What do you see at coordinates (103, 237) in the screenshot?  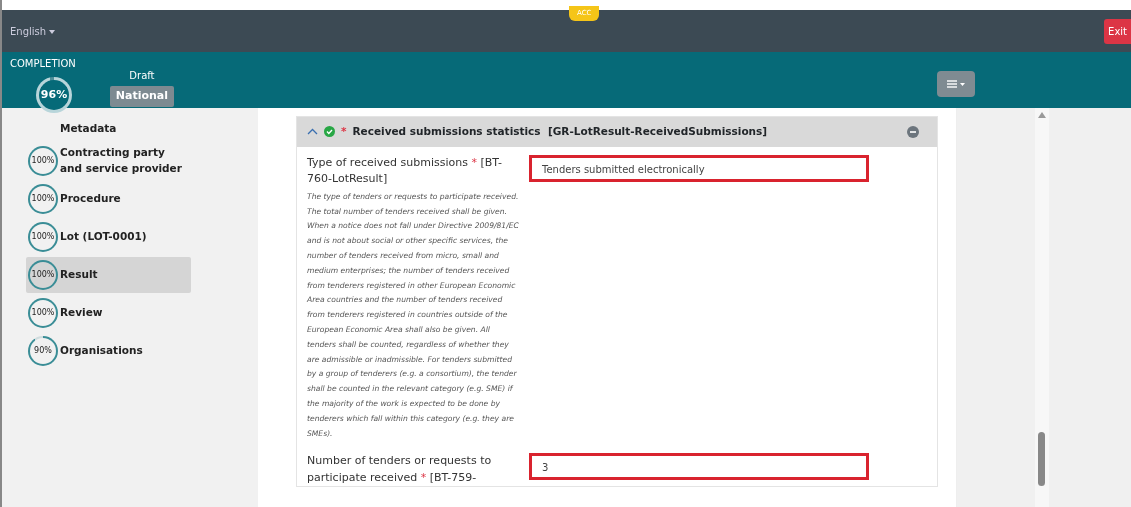 I see `sidebar-label: Lot (LOT-0001)` at bounding box center [103, 237].